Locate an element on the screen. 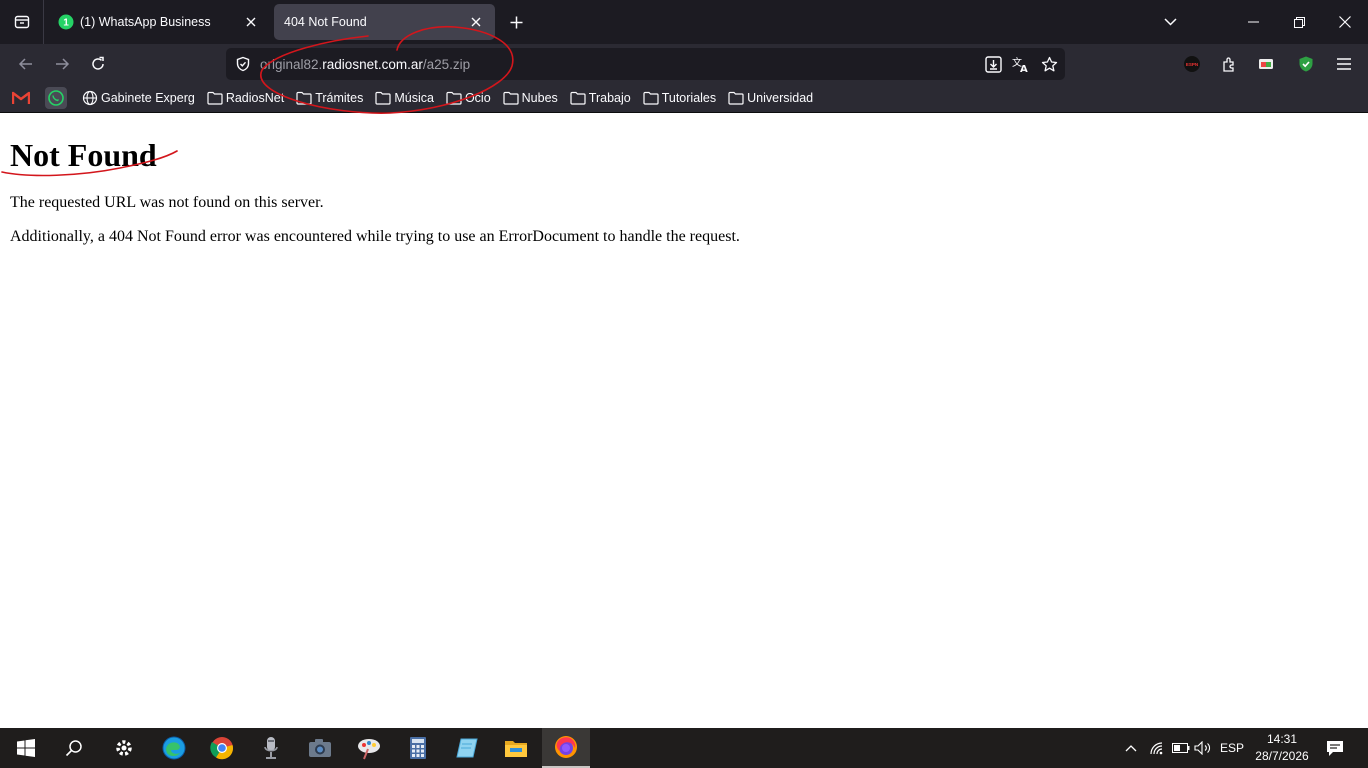 Image resolution: width=1368 pixels, height=768 pixels. translate-icon: 文A is located at coordinates (1021, 64).